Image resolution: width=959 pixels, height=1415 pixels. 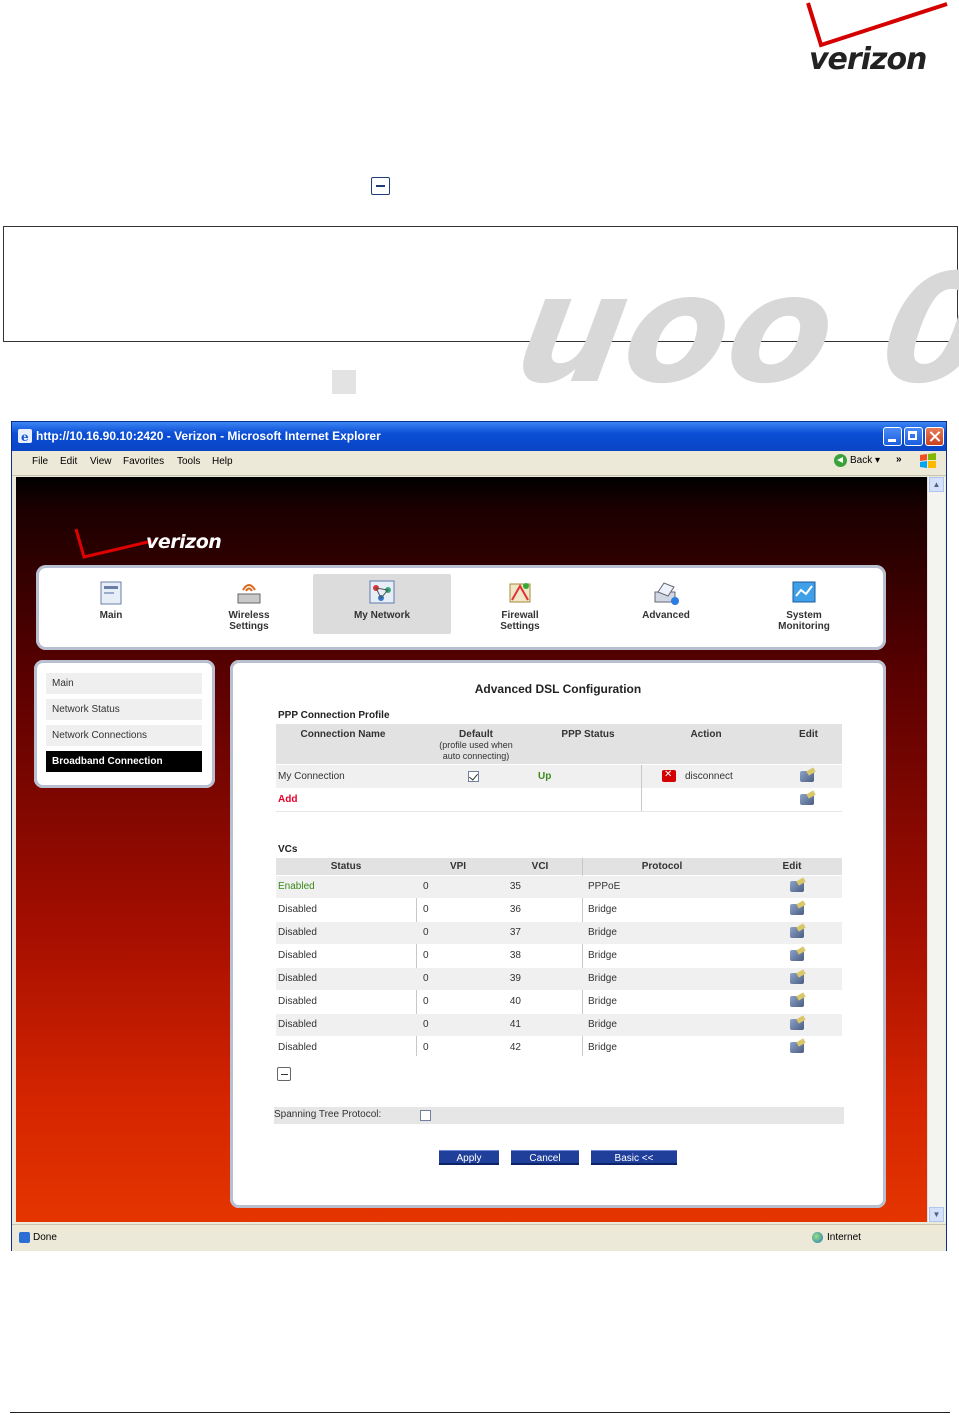 I want to click on tab-firewall-settings: Firewall Settings, so click(x=520, y=604).